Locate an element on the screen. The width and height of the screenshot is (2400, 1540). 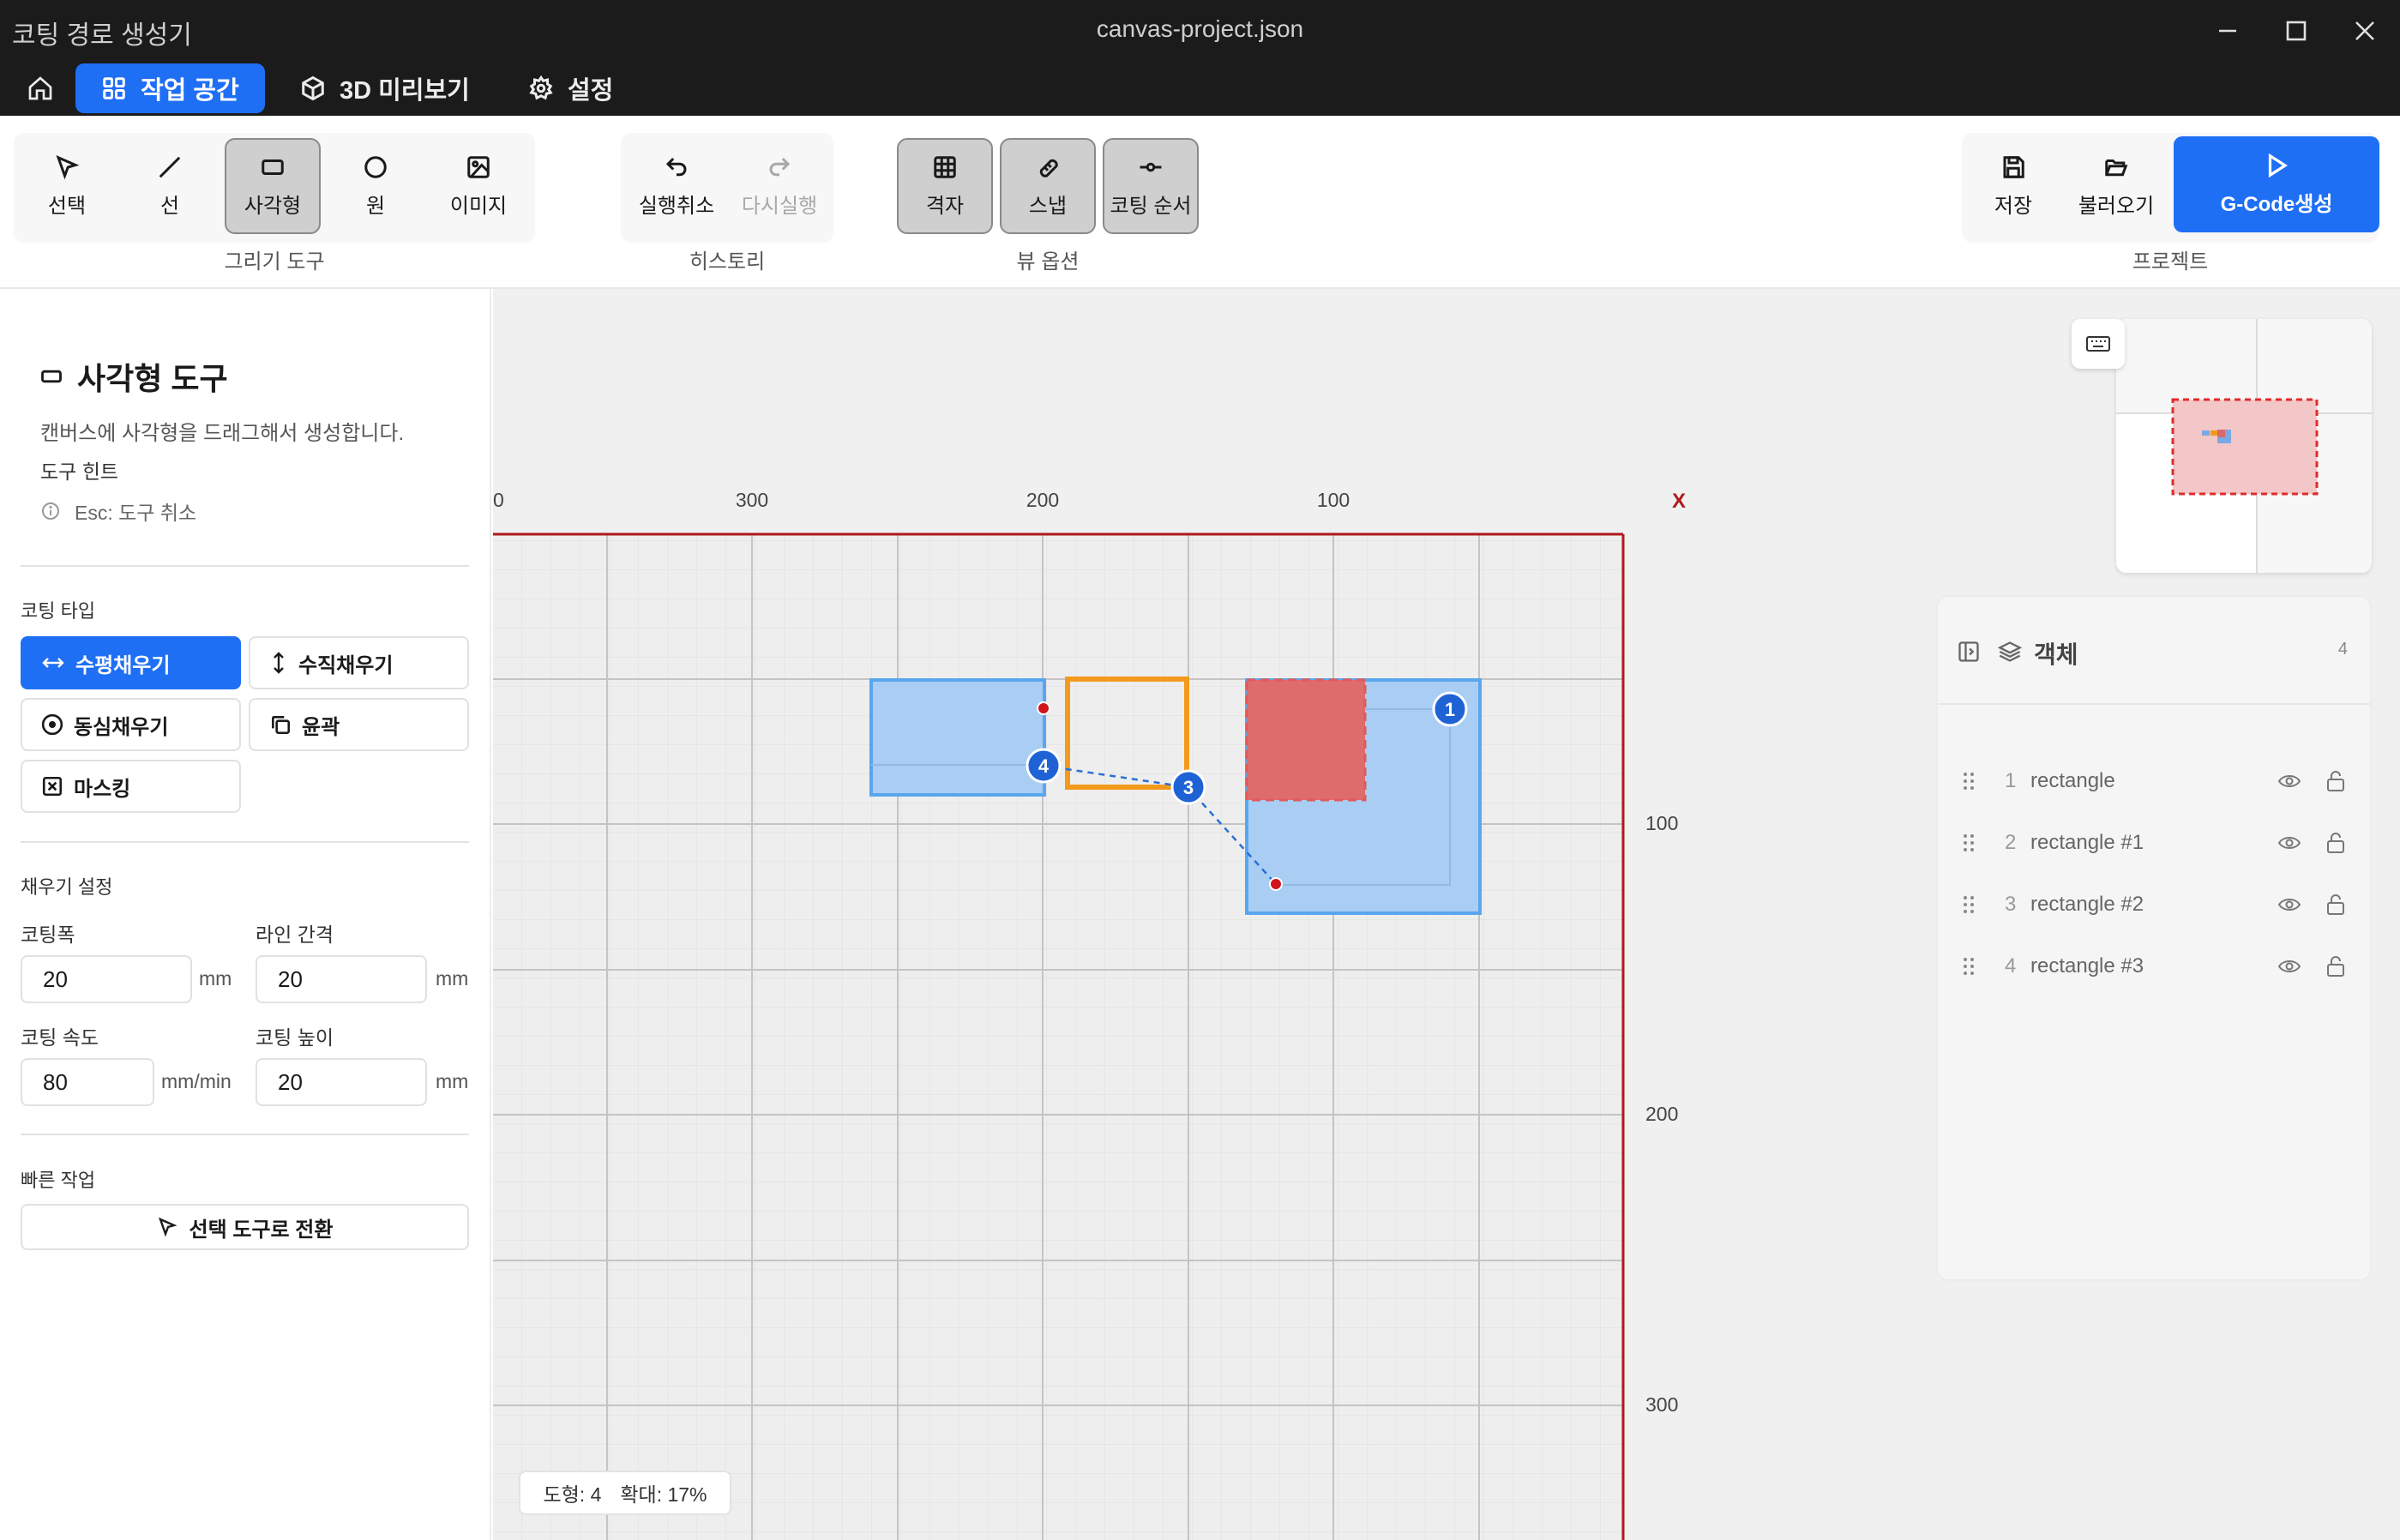
minimap is located at coordinates (2244, 446).